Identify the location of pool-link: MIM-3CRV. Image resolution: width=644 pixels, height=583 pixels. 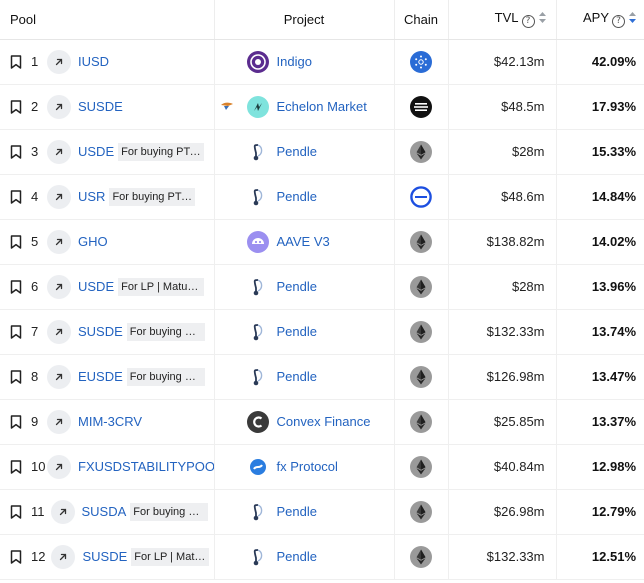
(110, 421).